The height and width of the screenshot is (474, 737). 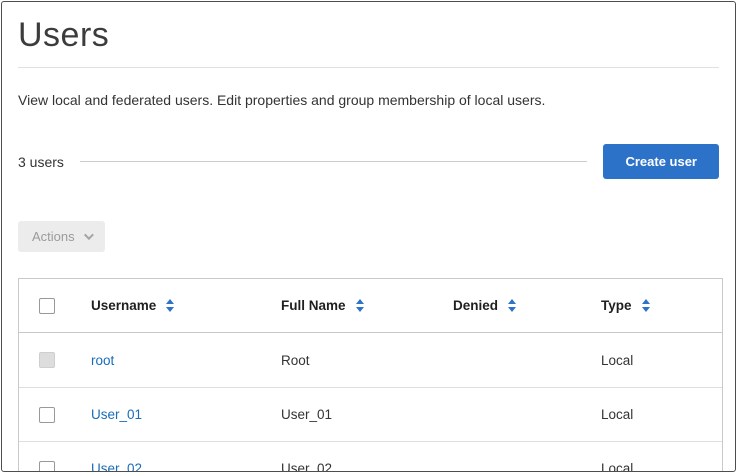 What do you see at coordinates (653, 305) in the screenshot?
I see `column-header-type: Type` at bounding box center [653, 305].